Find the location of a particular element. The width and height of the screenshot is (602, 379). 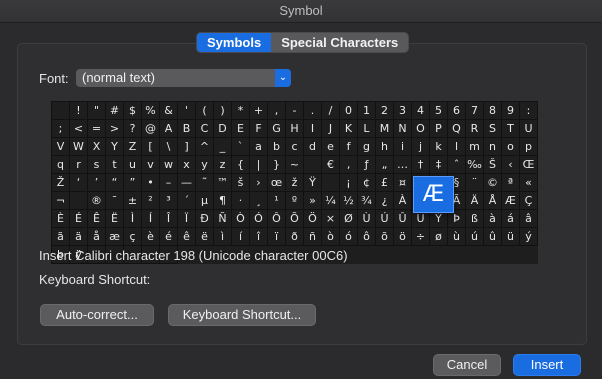

symbol-cell: ? is located at coordinates (133, 129).